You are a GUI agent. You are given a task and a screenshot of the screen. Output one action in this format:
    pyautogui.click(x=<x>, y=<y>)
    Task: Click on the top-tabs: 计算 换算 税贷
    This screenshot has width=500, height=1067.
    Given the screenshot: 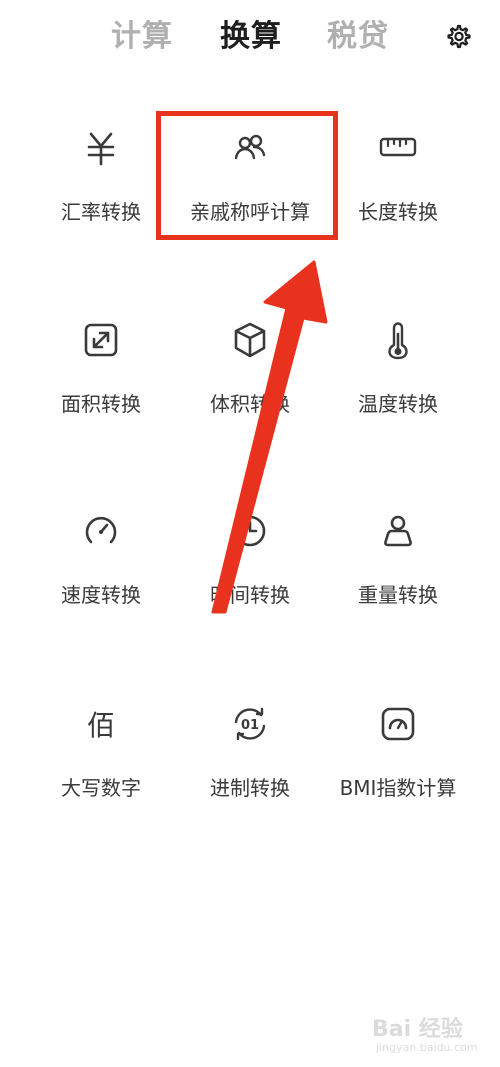 What is the action you would take?
    pyautogui.click(x=250, y=38)
    